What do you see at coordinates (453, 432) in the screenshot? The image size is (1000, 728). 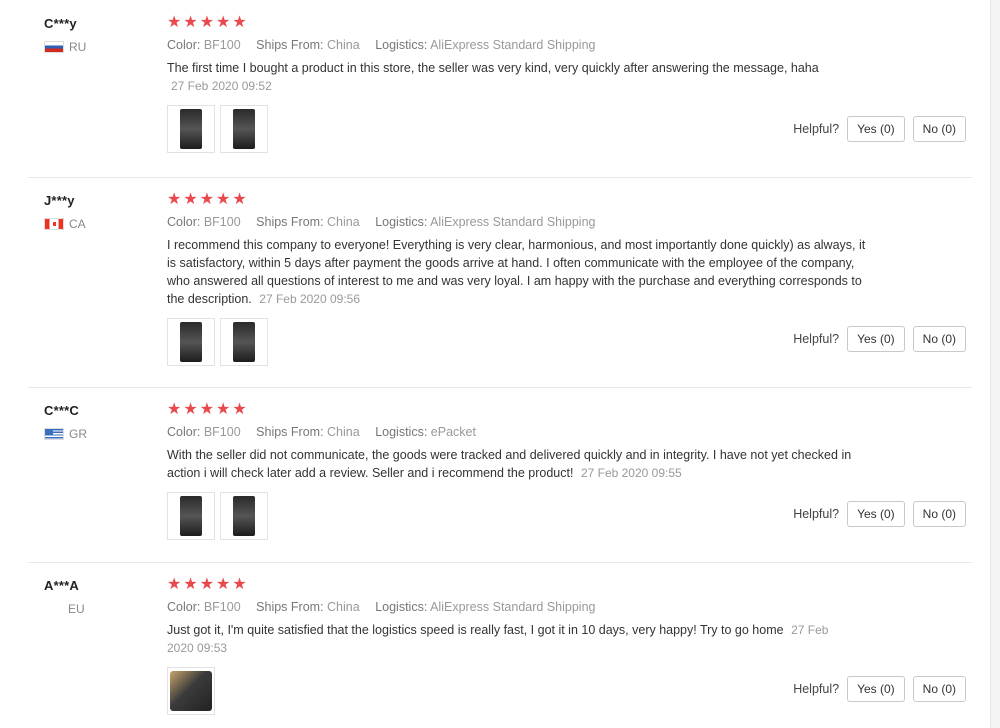 I see `logistics-value: ePacket` at bounding box center [453, 432].